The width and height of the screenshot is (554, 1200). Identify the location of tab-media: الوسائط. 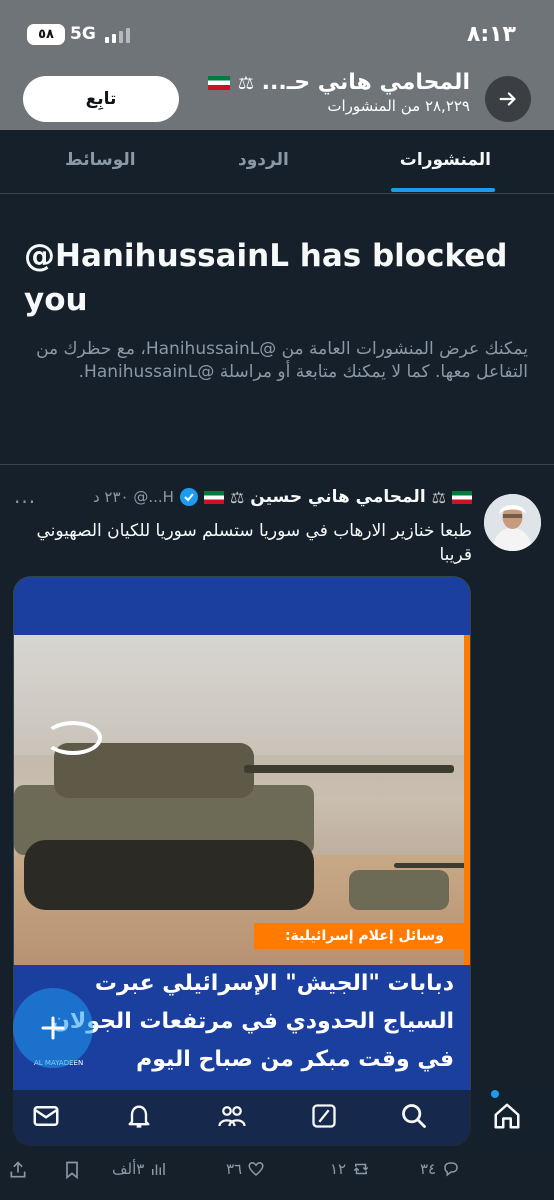
(100, 160).